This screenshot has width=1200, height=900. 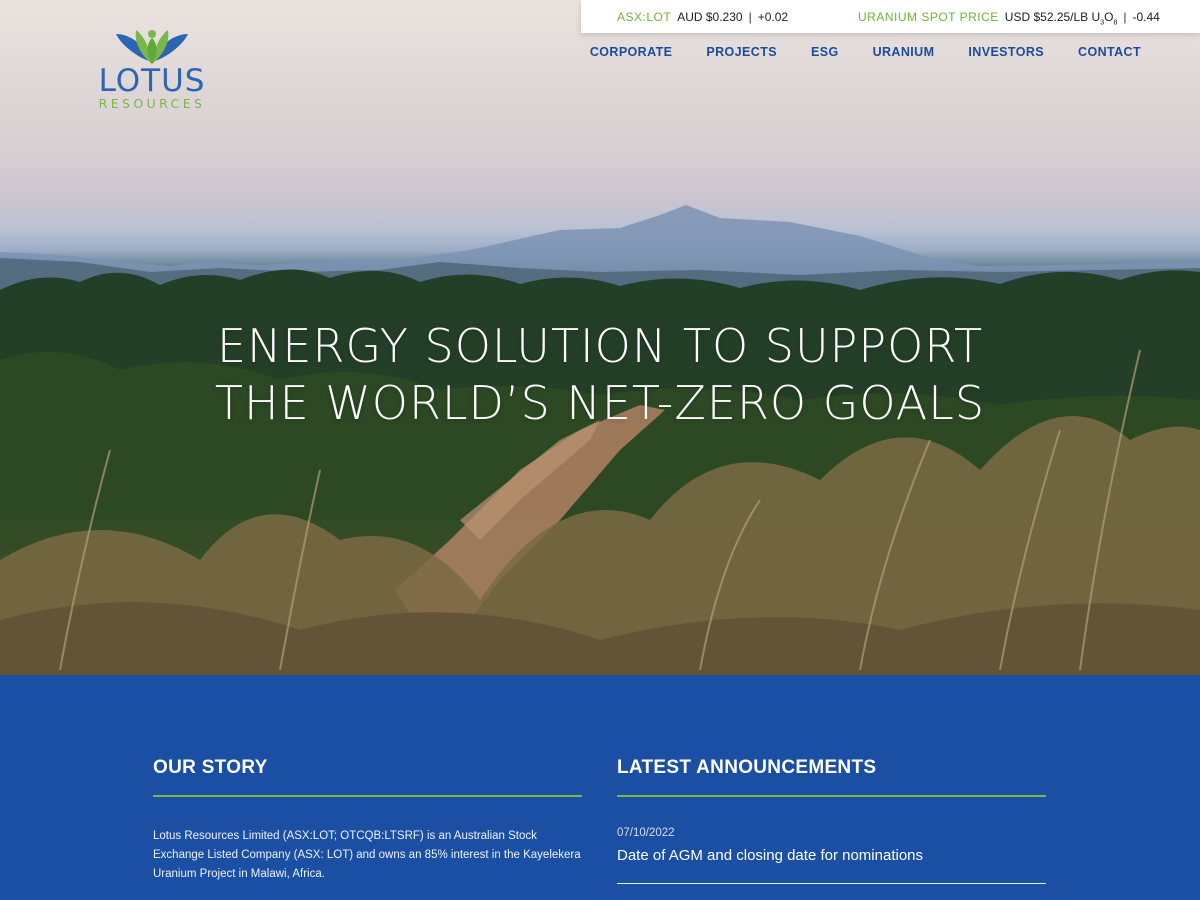 I want to click on uranium-price-value: USD $52.25/LB U, so click(x=1052, y=17).